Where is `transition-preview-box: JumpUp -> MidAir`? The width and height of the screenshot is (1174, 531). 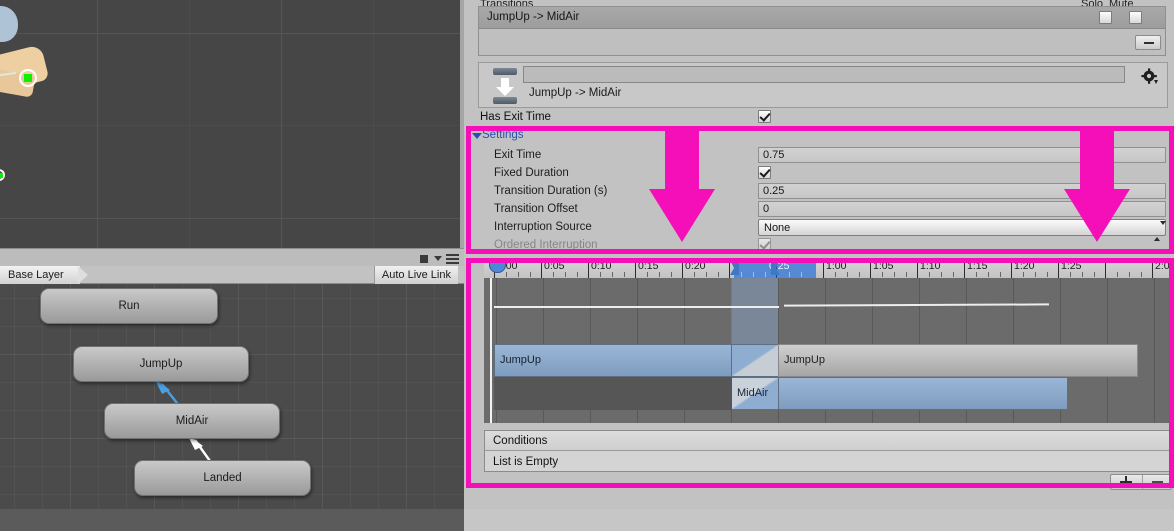
transition-preview-box: JumpUp -> MidAir is located at coordinates (823, 85).